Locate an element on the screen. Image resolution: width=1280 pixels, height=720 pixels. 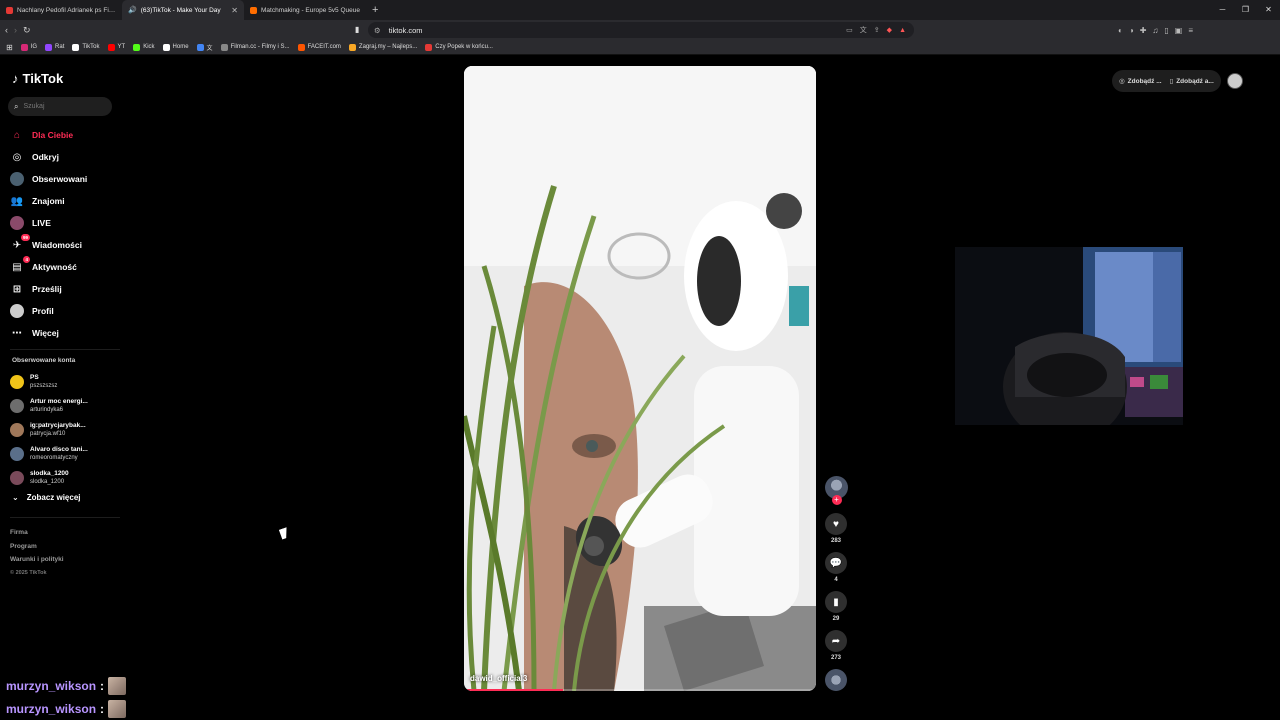
follow-plus-icon: + is located at coordinates (836, 500).